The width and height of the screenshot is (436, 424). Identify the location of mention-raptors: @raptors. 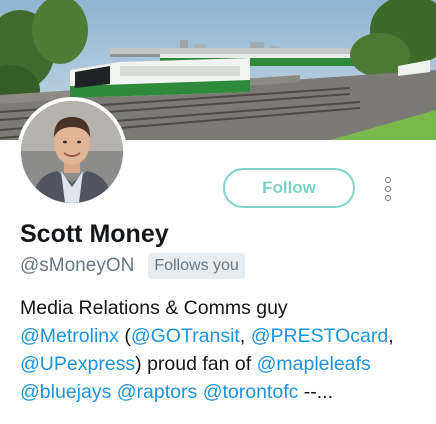
(157, 392).